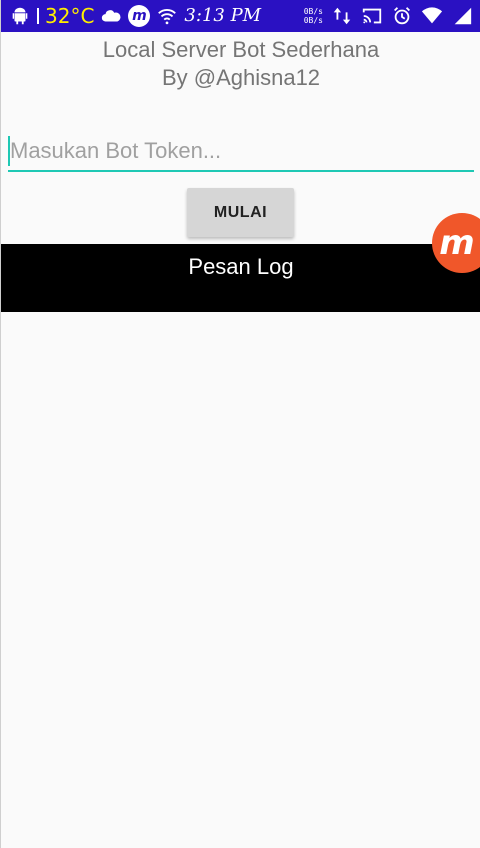  What do you see at coordinates (111, 16) in the screenshot?
I see `cloud-icon` at bounding box center [111, 16].